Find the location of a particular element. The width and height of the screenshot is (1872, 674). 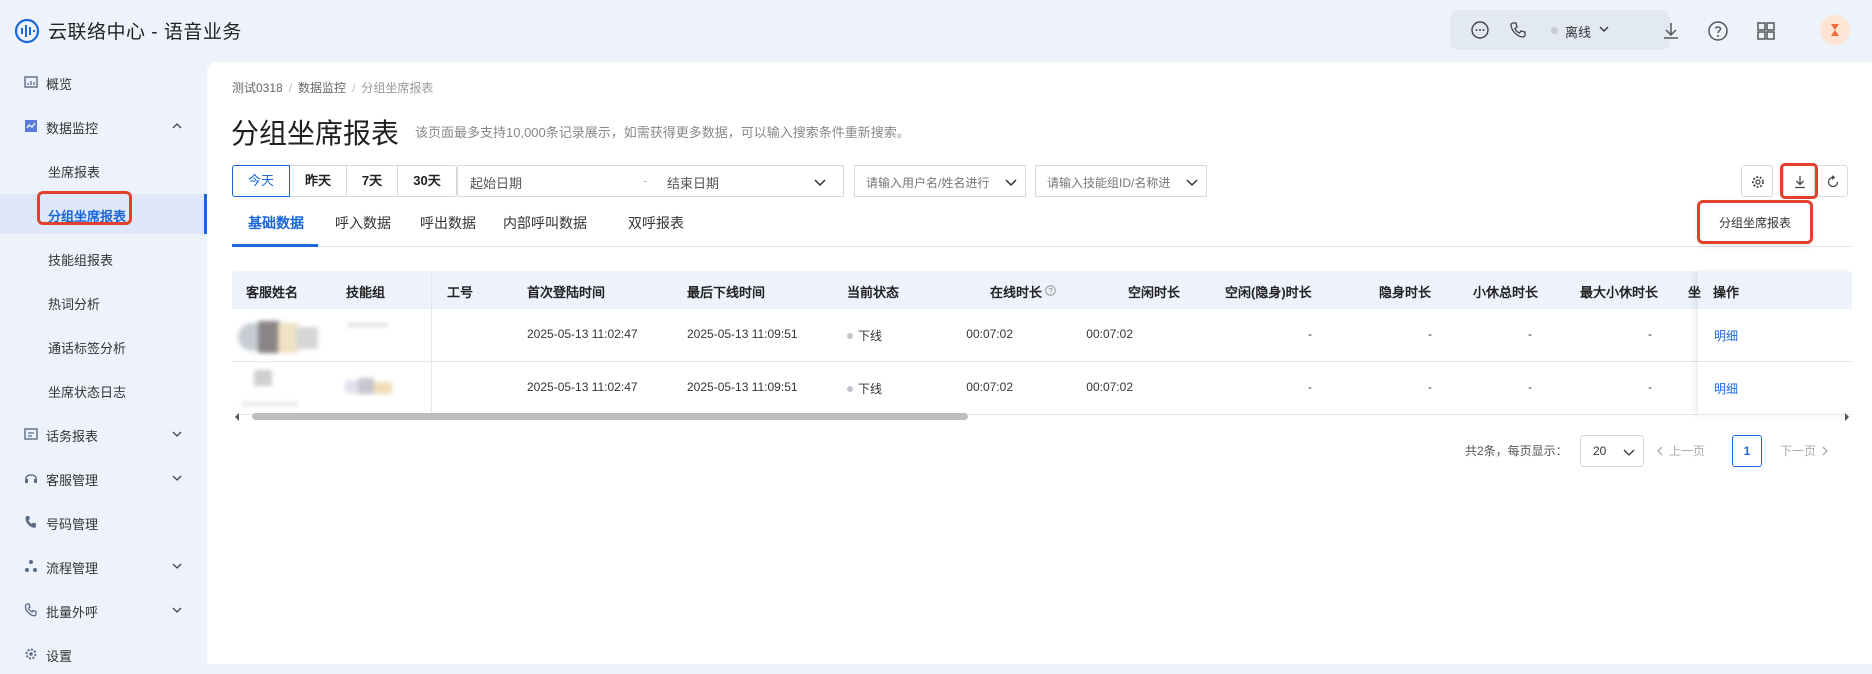

agent-toolbar: 离线 is located at coordinates (1560, 30).